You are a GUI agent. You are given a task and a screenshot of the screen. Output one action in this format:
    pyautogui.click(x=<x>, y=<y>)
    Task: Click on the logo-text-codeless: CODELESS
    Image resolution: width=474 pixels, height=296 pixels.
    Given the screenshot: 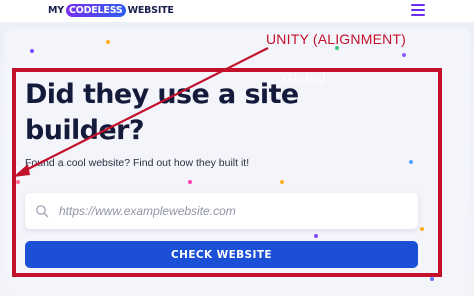 What is the action you would take?
    pyautogui.click(x=95, y=10)
    